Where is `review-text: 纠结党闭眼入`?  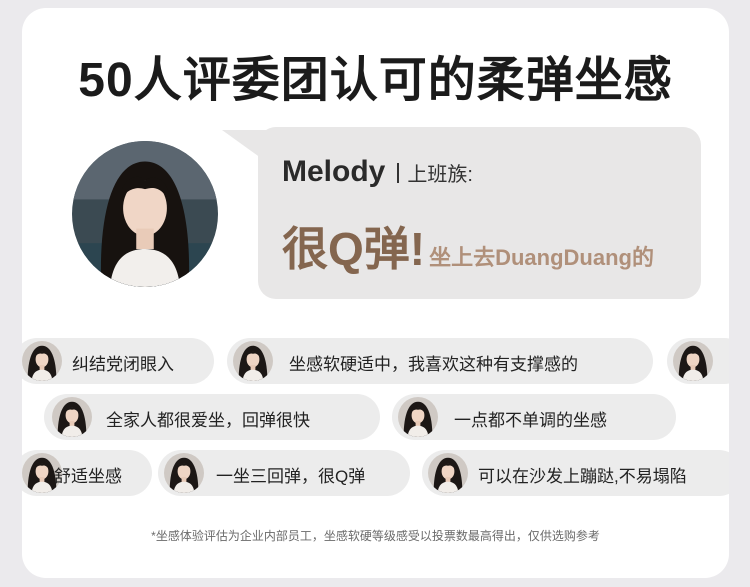
review-text: 纠结党闭眼入 is located at coordinates (123, 364).